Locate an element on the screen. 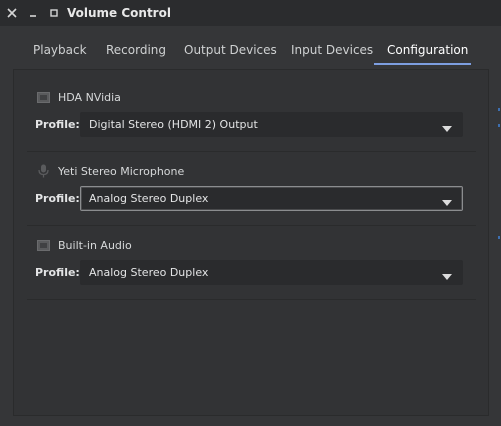 This screenshot has width=501, height=426. microphone-icon is located at coordinates (43, 171).